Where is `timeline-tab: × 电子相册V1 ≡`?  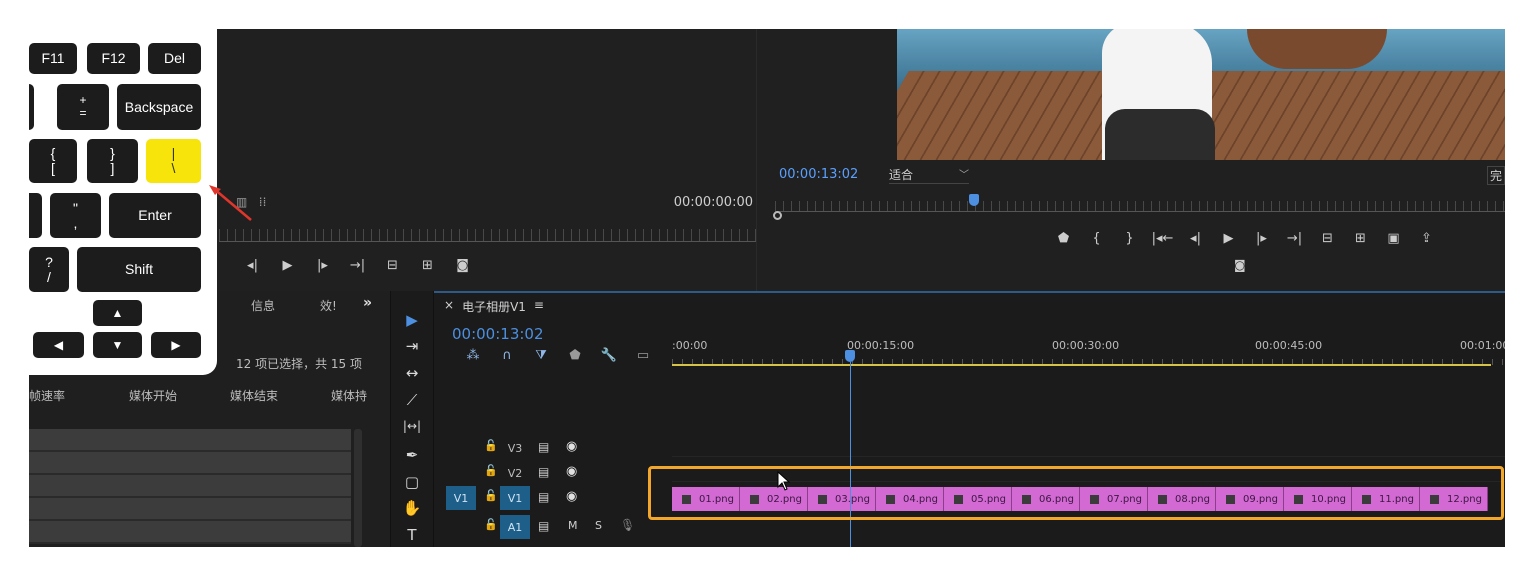
timeline-tab: × 电子相册V1 ≡ is located at coordinates (494, 306).